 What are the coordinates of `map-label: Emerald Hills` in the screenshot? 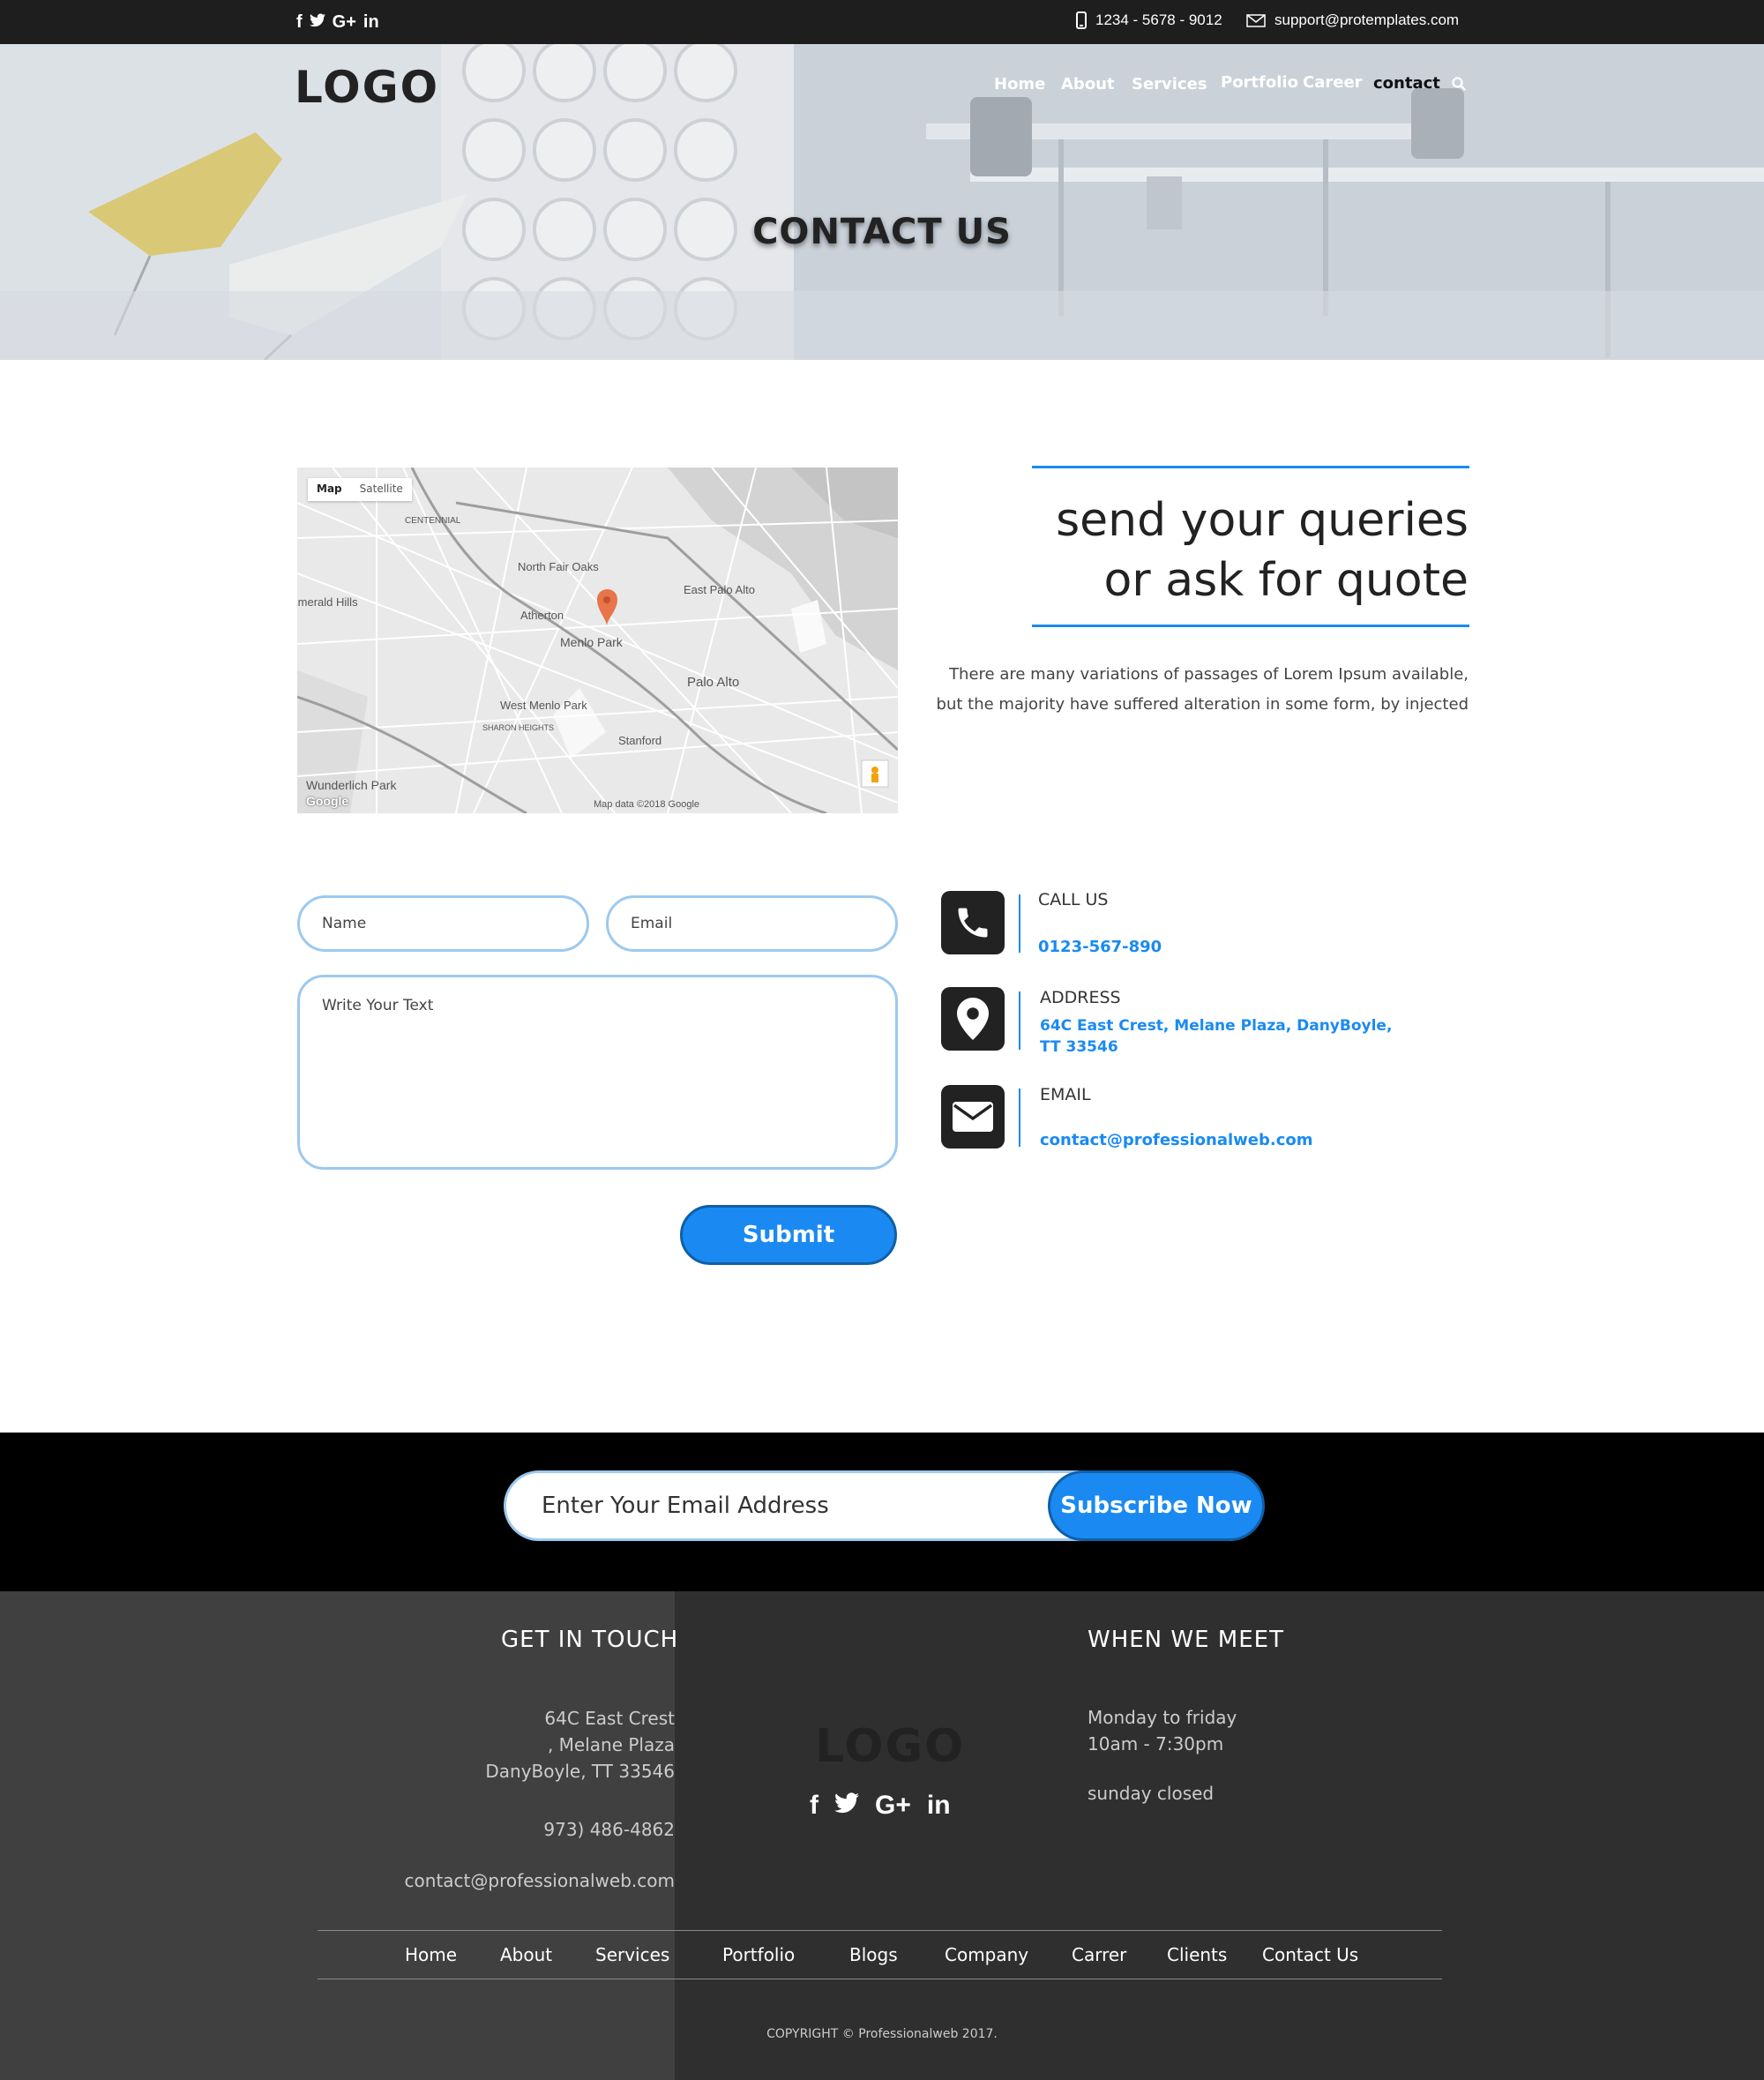 It's located at (327, 602).